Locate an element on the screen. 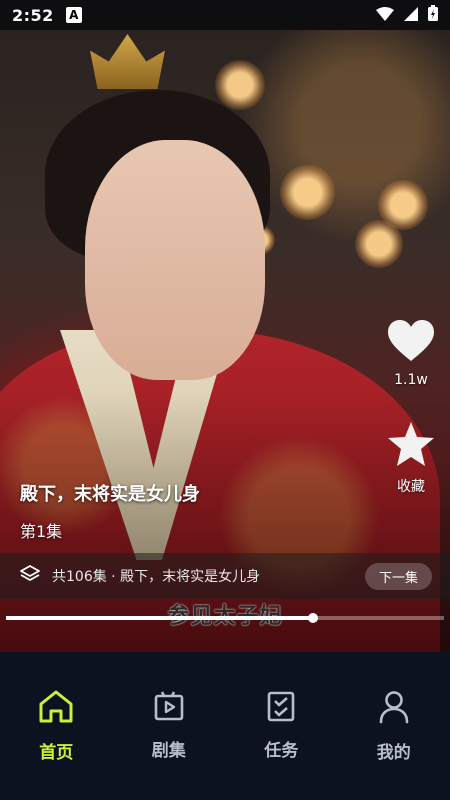 This screenshot has width=450, height=800. episode-label: 第1集 is located at coordinates (41, 531).